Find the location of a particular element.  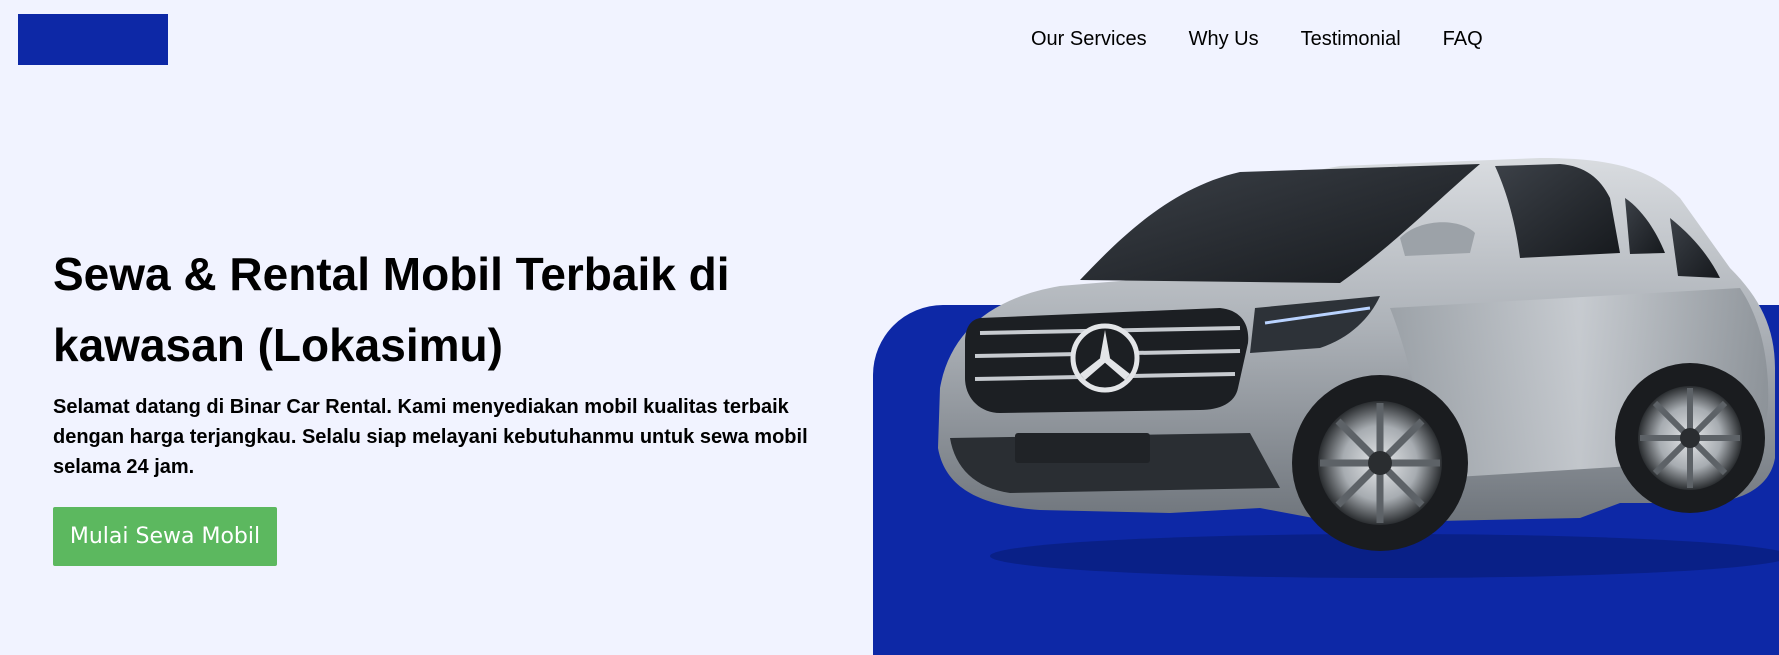

nav-item-testimonial: Testimonial is located at coordinates (1351, 39).